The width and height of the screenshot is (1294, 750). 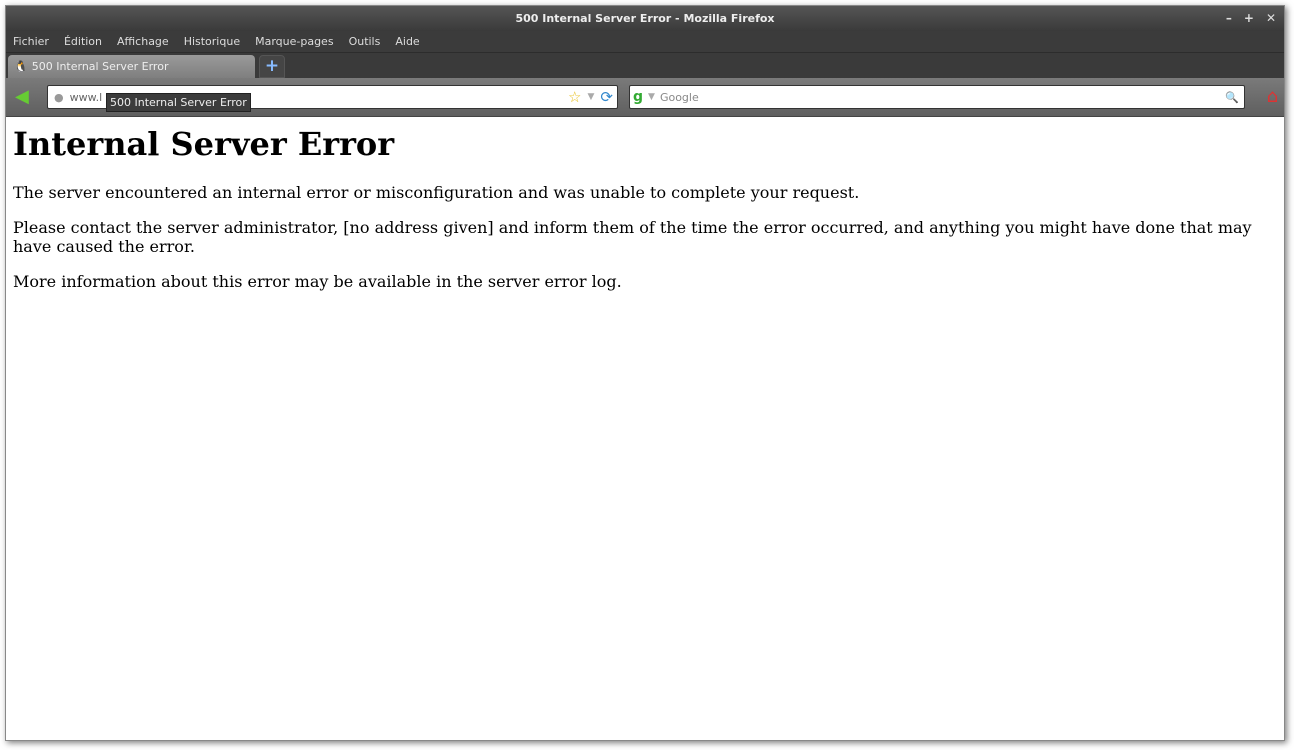 I want to click on new-tab-button: +, so click(x=272, y=66).